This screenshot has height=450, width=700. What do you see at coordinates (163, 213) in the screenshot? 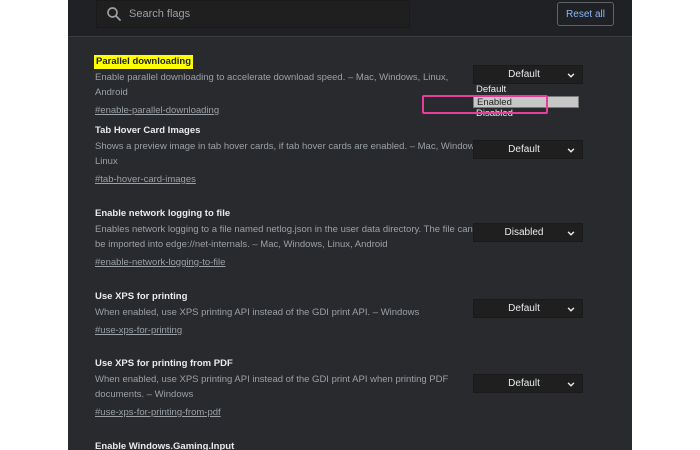
I see `flag-title: Enable network logging to file` at bounding box center [163, 213].